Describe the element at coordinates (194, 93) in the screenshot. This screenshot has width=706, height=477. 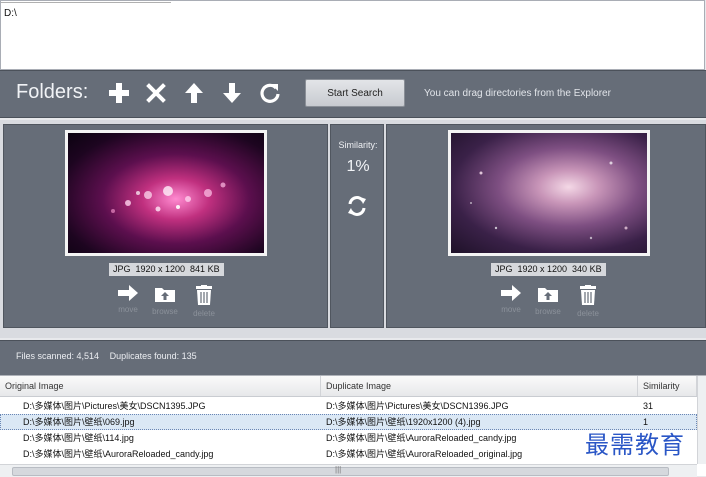
I see `arrow-up-icon` at that location.